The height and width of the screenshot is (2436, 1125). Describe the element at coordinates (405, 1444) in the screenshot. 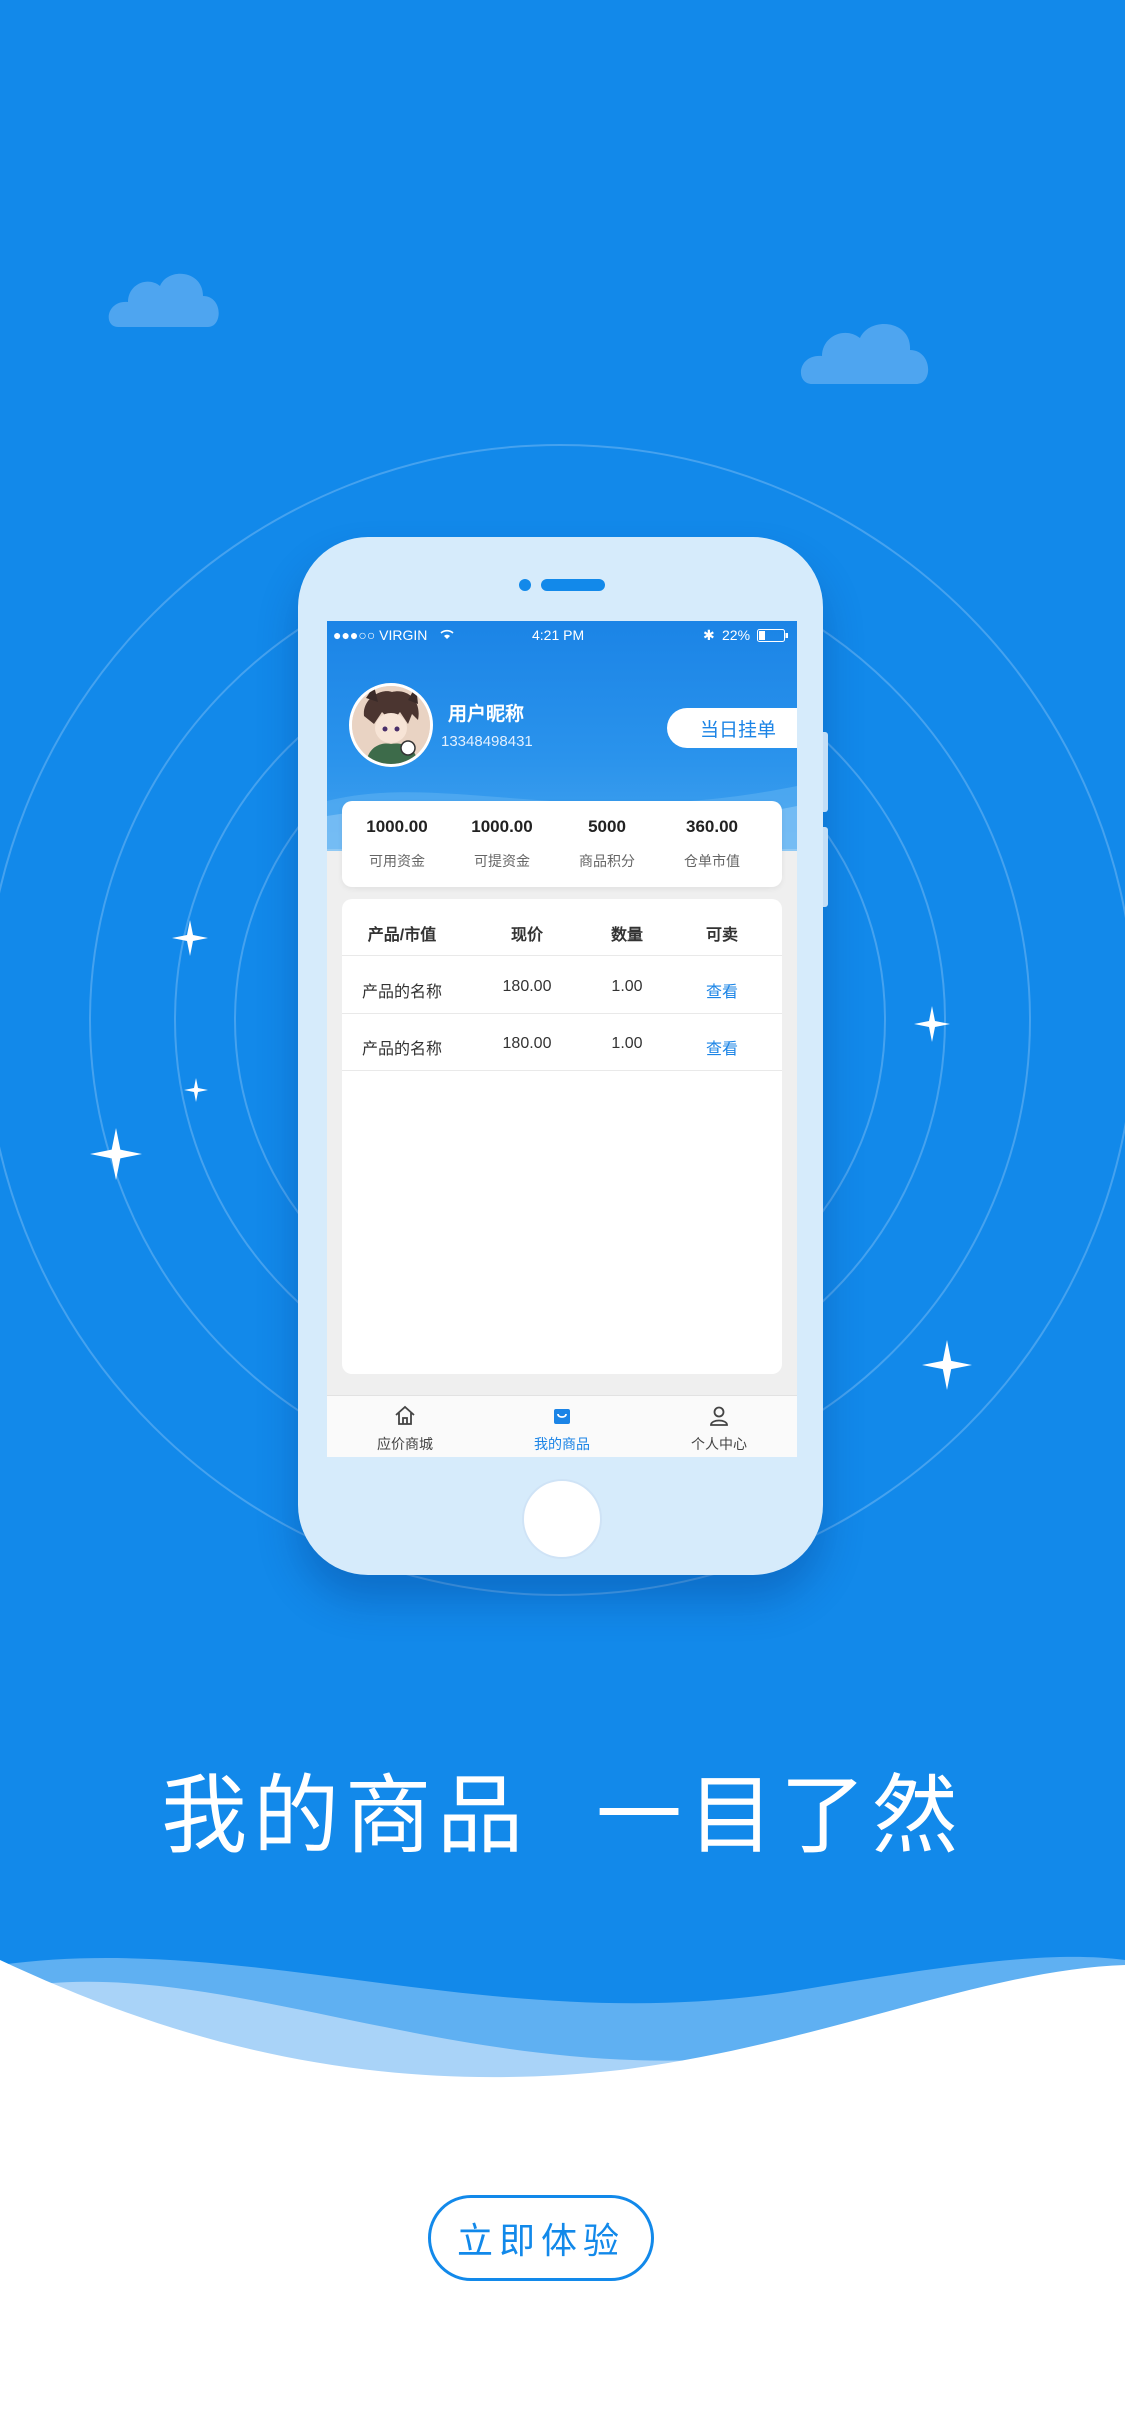

I see `tab-label: 应价商城` at that location.